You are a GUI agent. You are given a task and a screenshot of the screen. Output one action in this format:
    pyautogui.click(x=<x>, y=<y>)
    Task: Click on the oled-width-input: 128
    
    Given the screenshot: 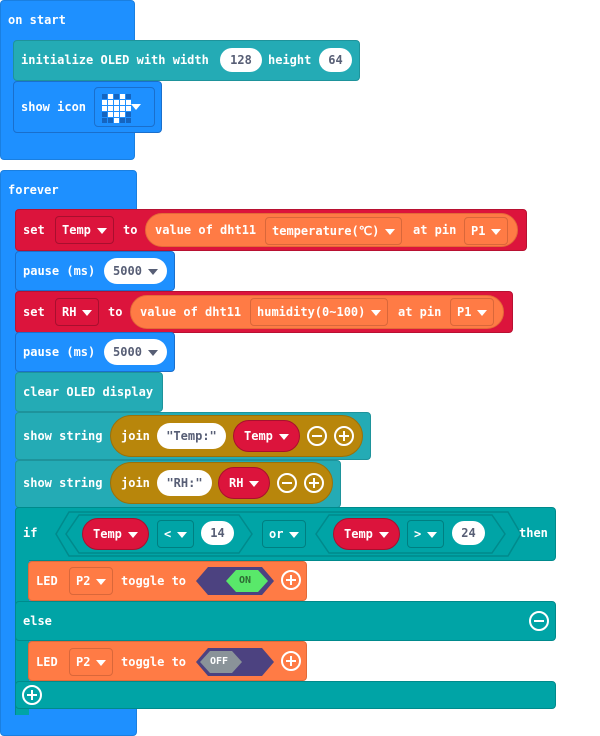 What is the action you would take?
    pyautogui.click(x=241, y=60)
    